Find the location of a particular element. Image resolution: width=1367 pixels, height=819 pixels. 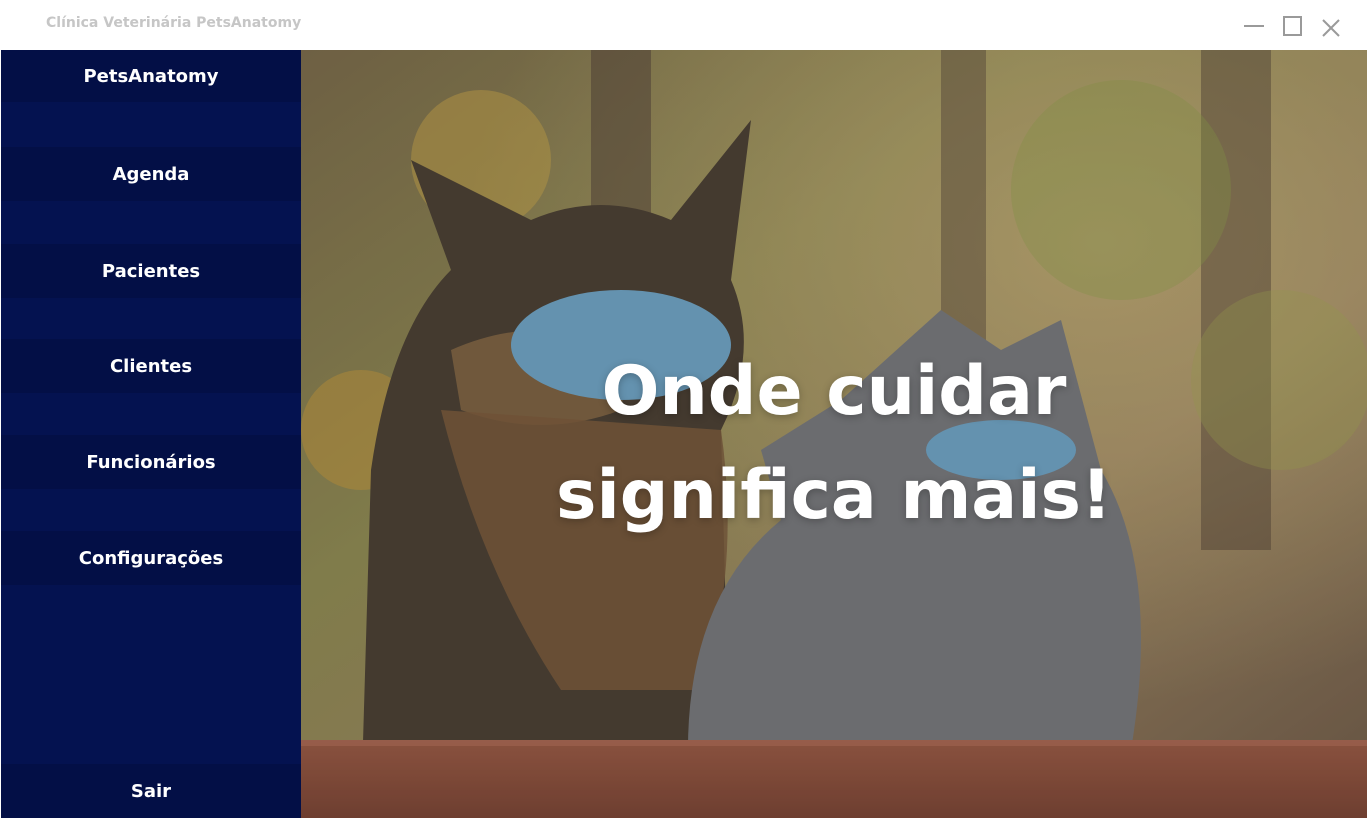

maximize-icon is located at coordinates (1292, 26).